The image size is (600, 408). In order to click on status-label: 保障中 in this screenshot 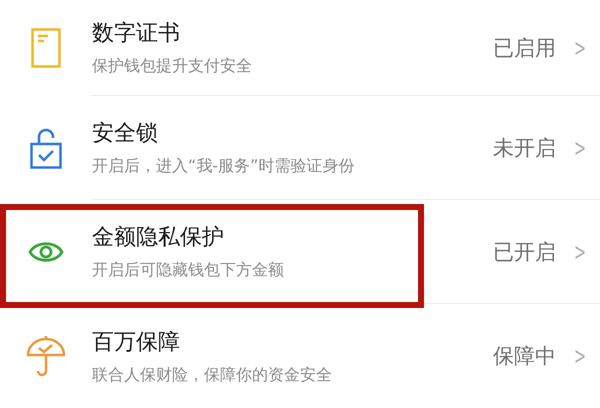, I will do `click(524, 356)`.